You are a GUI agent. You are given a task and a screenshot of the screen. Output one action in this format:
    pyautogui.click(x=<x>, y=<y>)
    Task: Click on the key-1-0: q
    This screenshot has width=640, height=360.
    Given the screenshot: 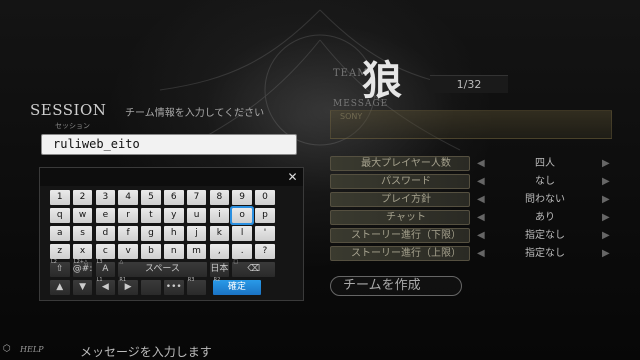 What is the action you would take?
    pyautogui.click(x=60, y=215)
    